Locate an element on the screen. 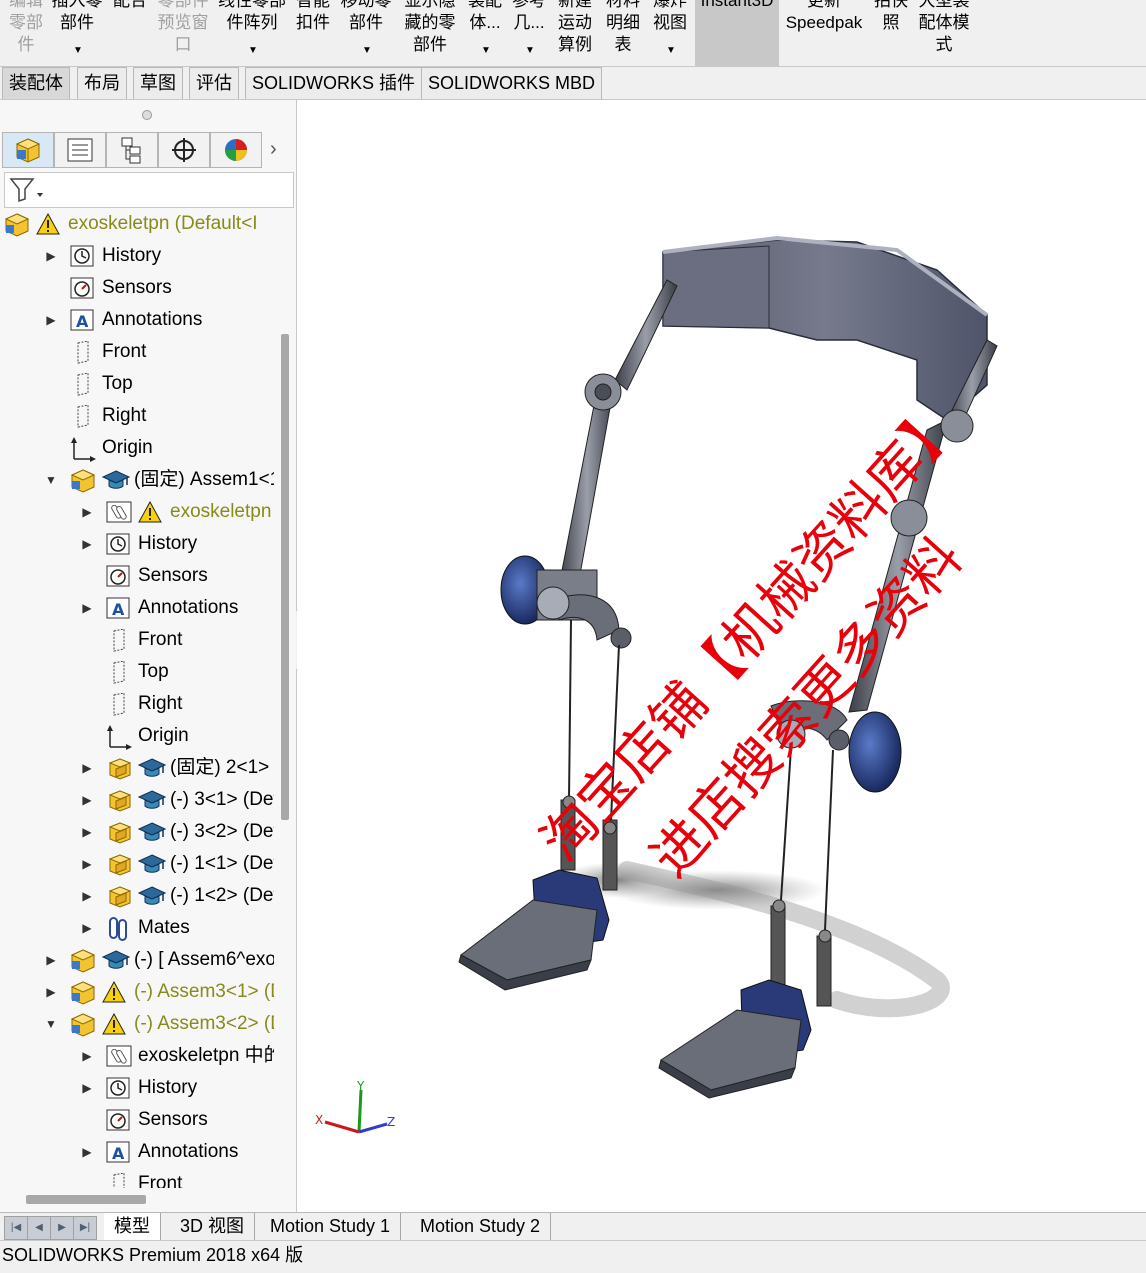 The height and width of the screenshot is (1273, 1146). tab-assembly: 装配体 is located at coordinates (36, 83).